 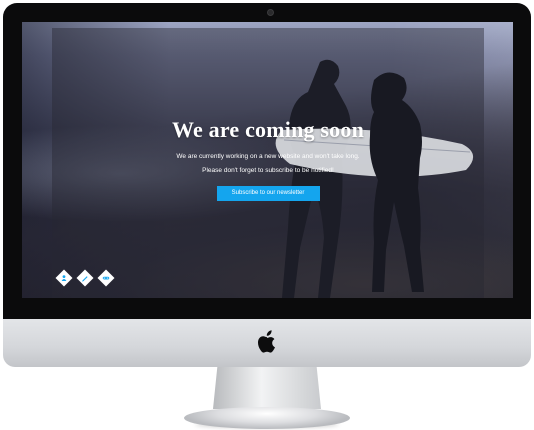 I want to click on user-icon, so click(x=64, y=278).